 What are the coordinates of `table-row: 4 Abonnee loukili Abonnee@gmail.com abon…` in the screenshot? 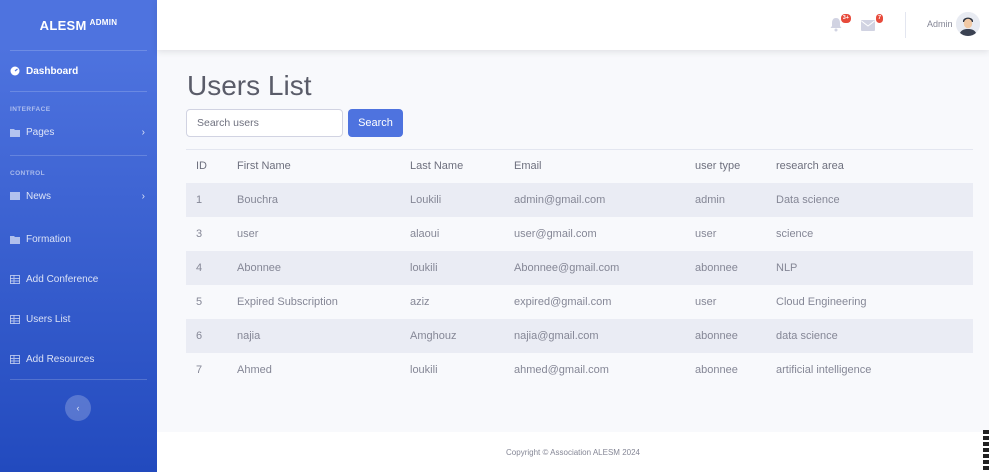 It's located at (579, 267).